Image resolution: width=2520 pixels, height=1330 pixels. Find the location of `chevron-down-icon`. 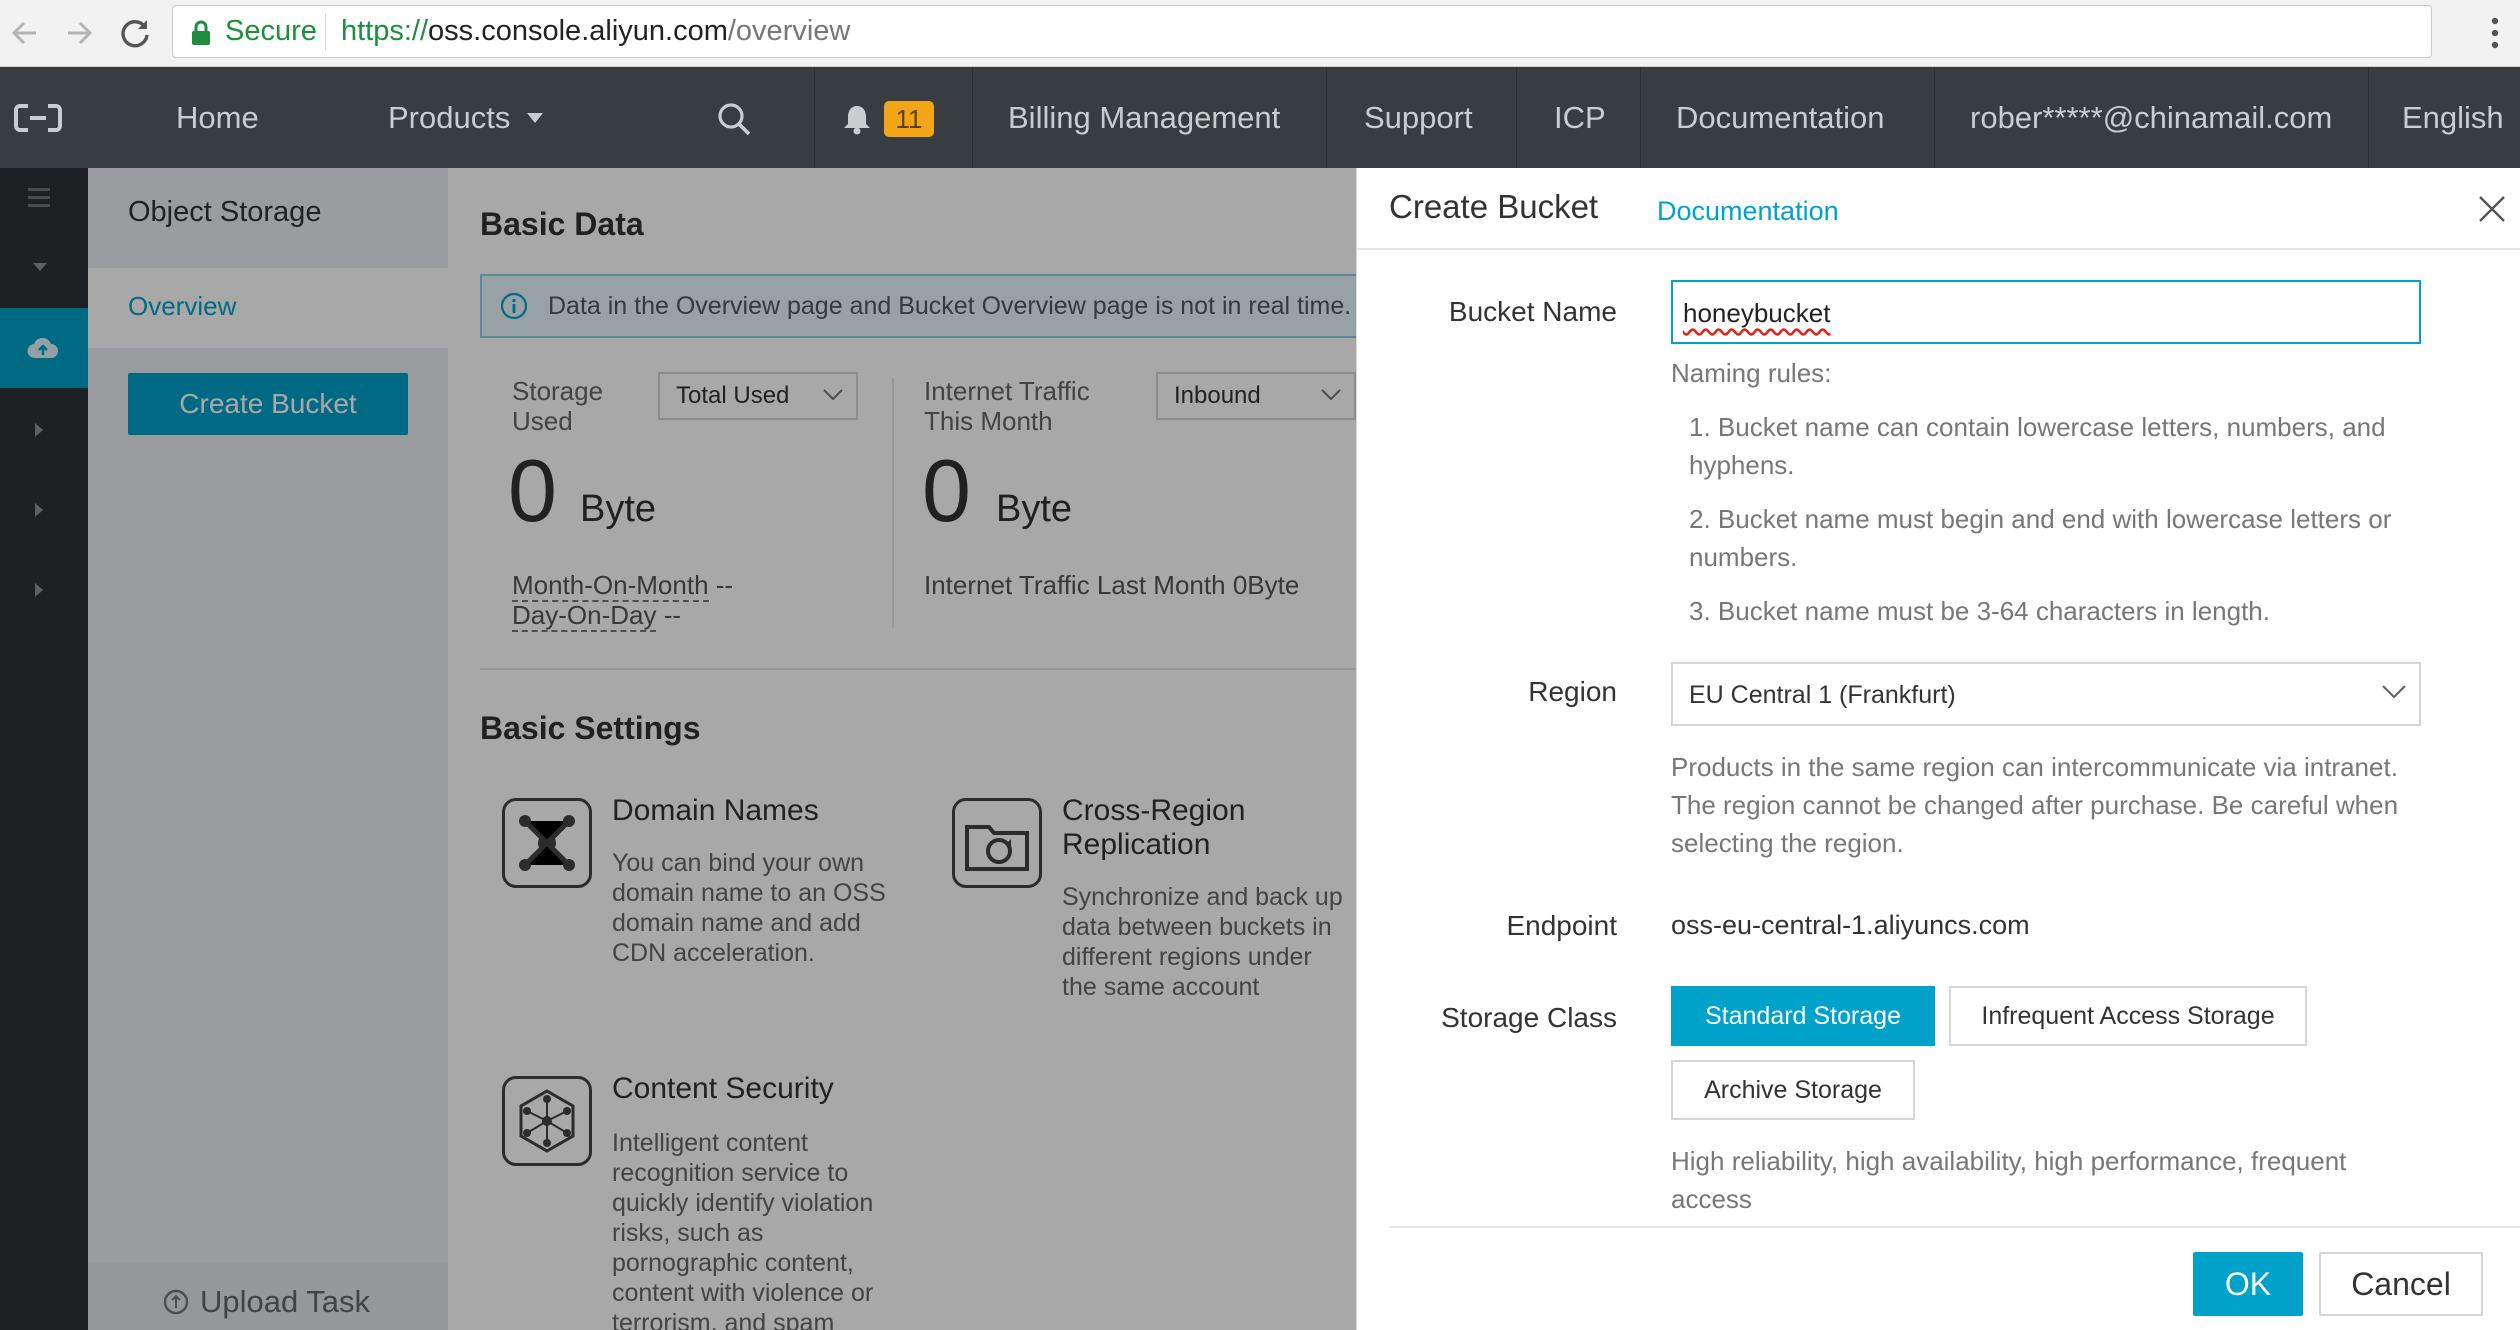

chevron-down-icon is located at coordinates (2394, 692).